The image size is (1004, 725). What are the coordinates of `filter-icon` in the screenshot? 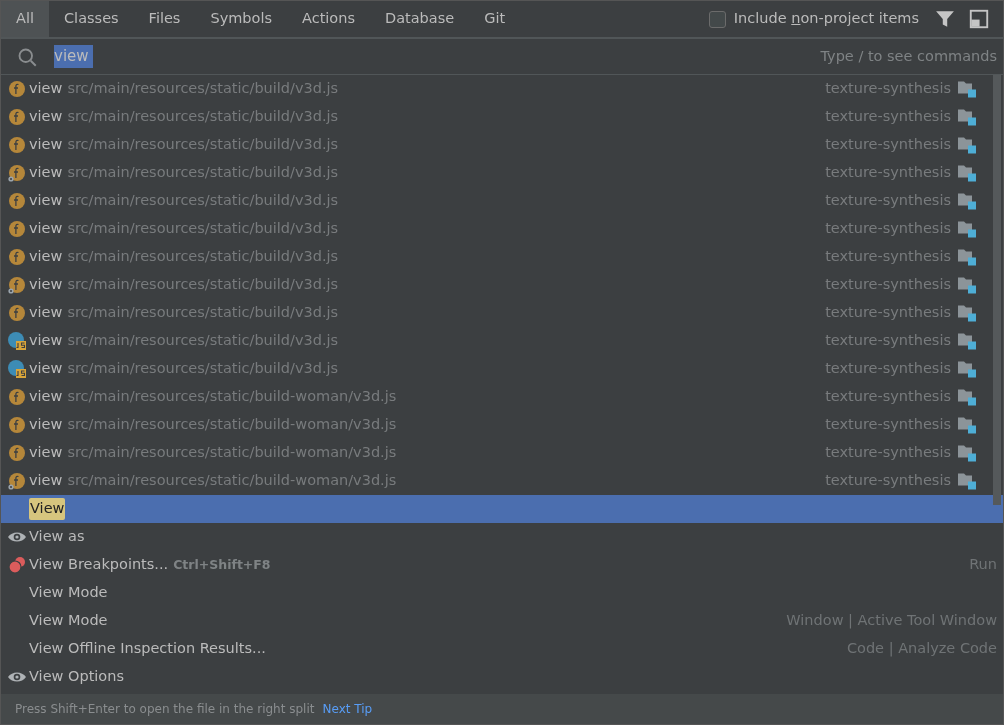 It's located at (945, 19).